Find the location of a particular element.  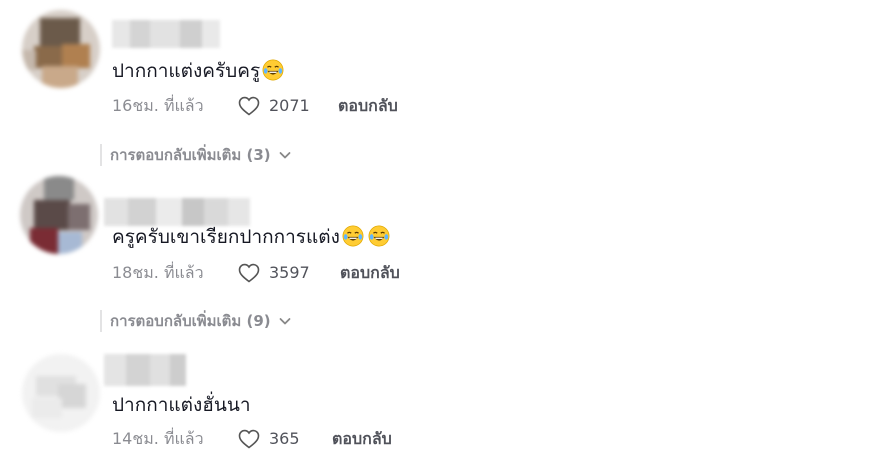

comment-text: ปากกาแต่งฮั่นนา is located at coordinates (181, 405).